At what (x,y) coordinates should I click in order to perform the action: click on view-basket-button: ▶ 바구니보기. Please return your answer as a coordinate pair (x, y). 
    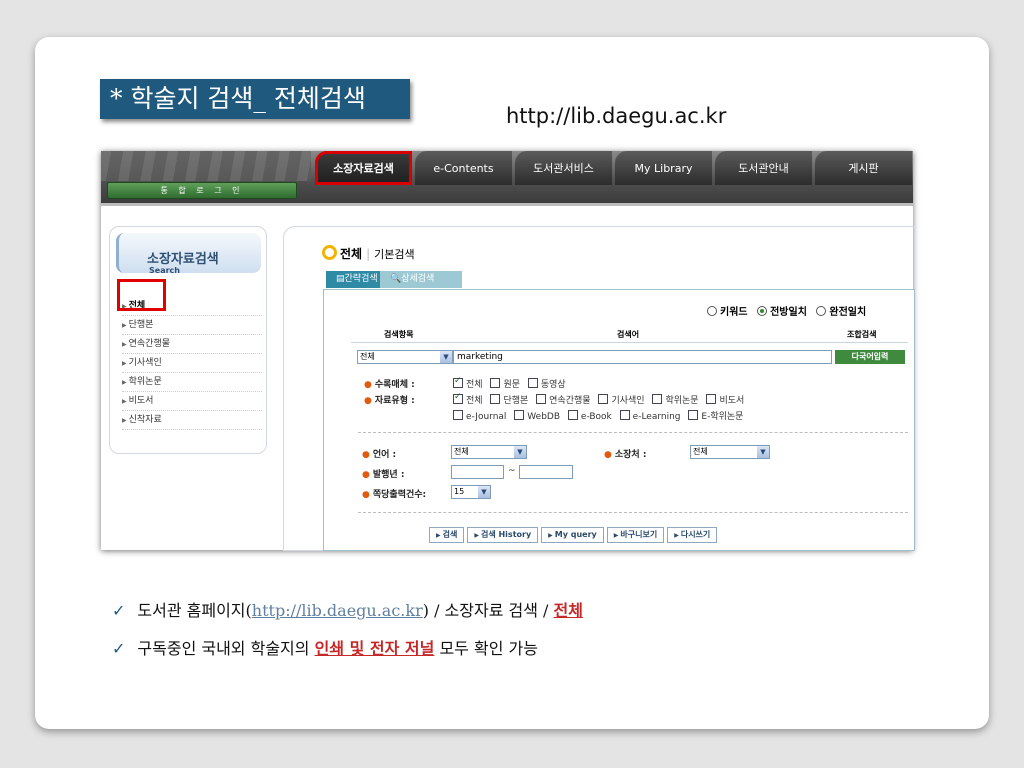
    Looking at the image, I should click on (635, 535).